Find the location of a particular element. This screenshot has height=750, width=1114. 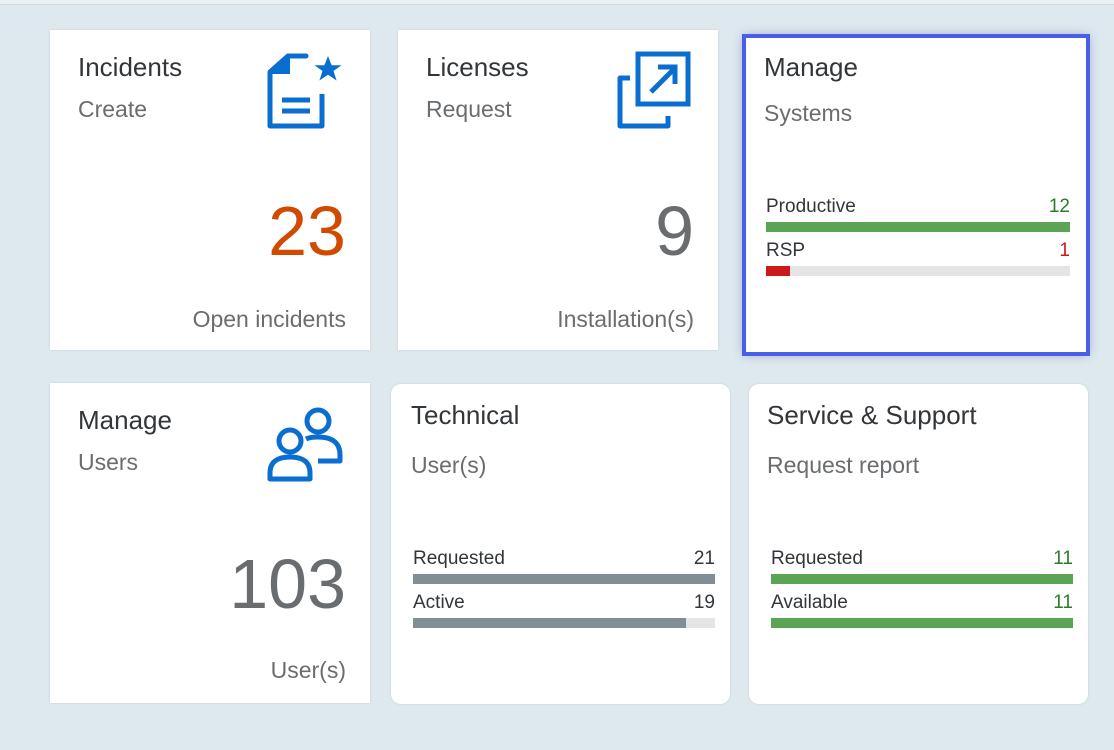

bar-label: Active is located at coordinates (439, 602).